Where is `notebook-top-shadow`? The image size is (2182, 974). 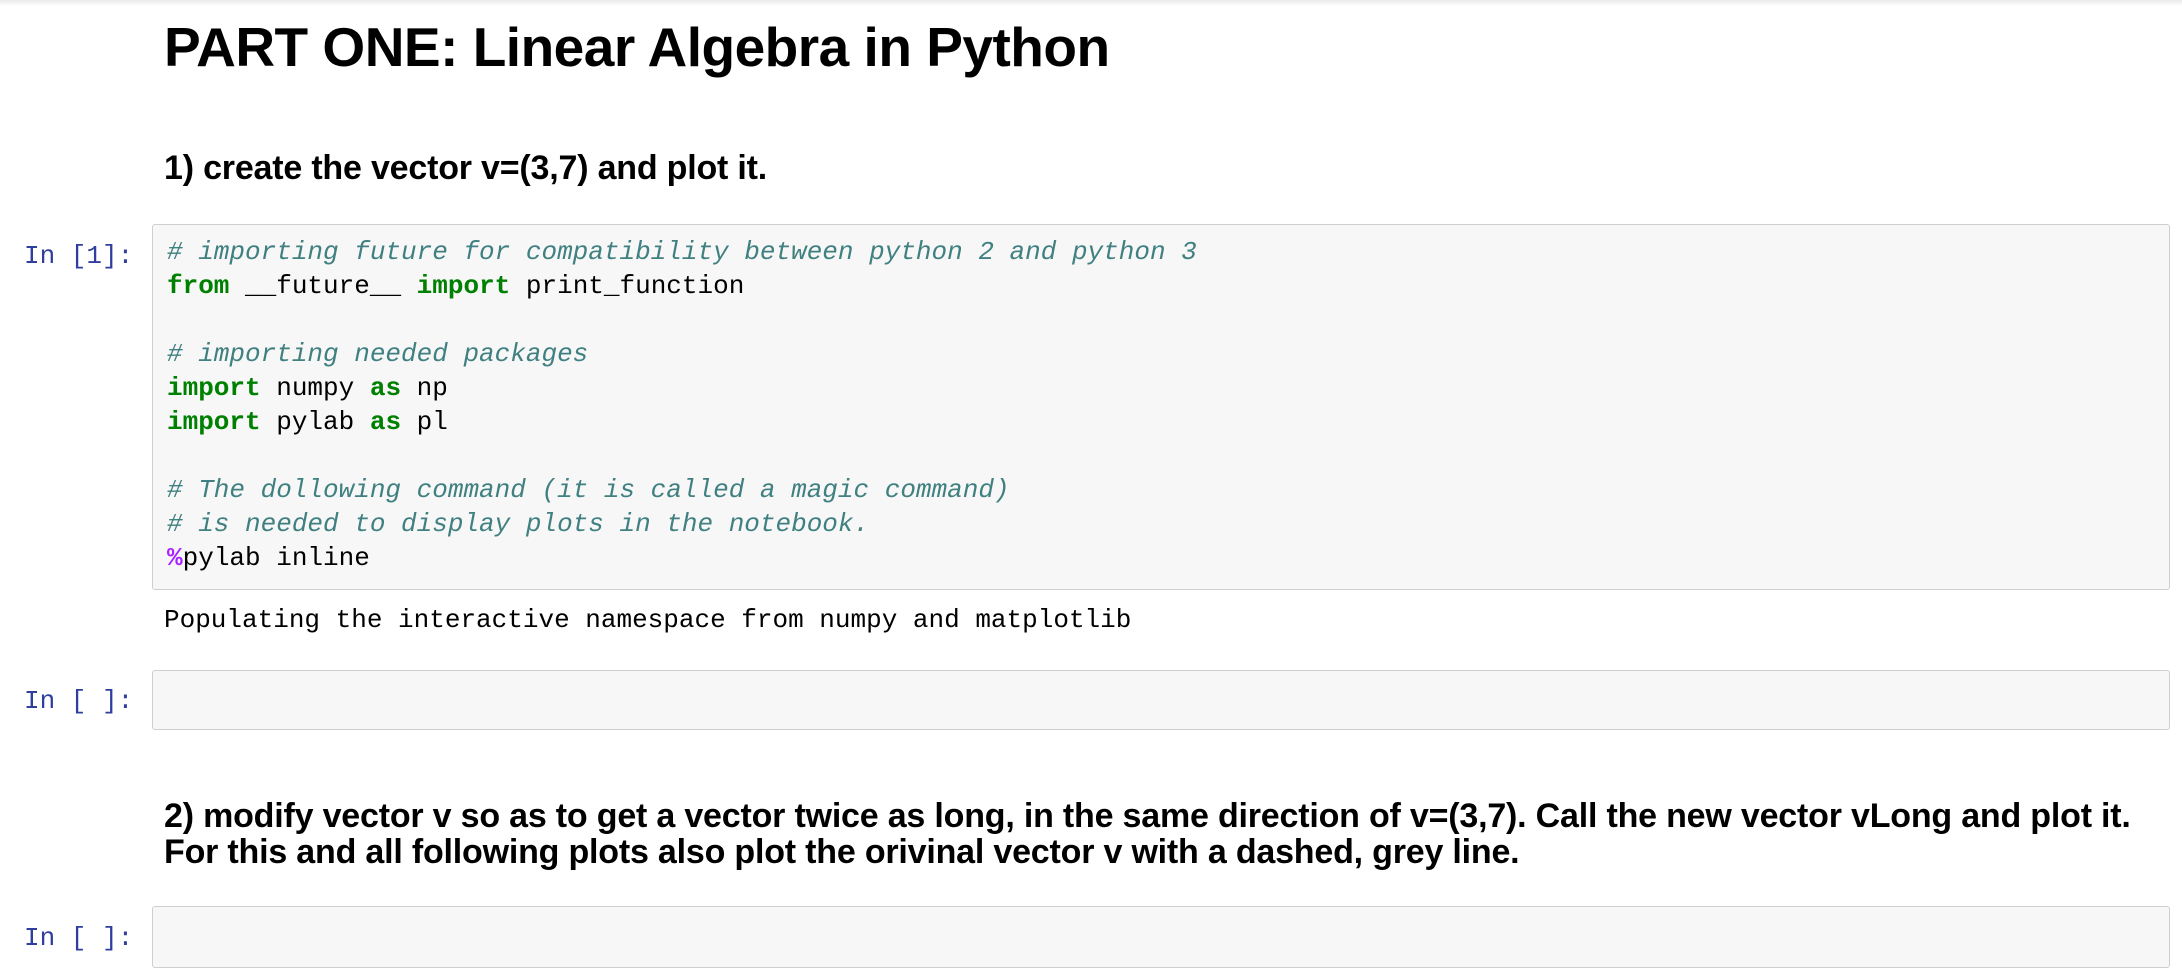 notebook-top-shadow is located at coordinates (1091, 3).